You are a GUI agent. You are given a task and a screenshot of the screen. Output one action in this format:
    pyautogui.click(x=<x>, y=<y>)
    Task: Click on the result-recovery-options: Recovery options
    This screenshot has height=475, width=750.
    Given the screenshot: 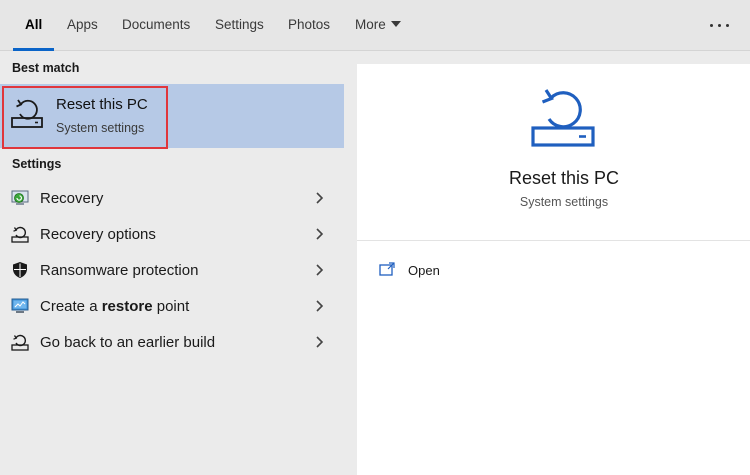 What is the action you would take?
    pyautogui.click(x=172, y=234)
    